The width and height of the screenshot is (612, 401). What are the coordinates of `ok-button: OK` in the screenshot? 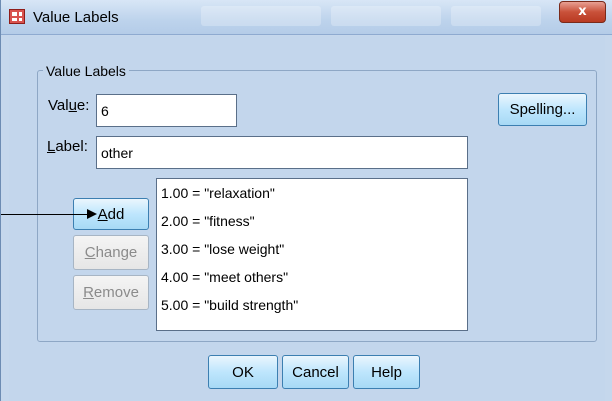 It's located at (243, 372).